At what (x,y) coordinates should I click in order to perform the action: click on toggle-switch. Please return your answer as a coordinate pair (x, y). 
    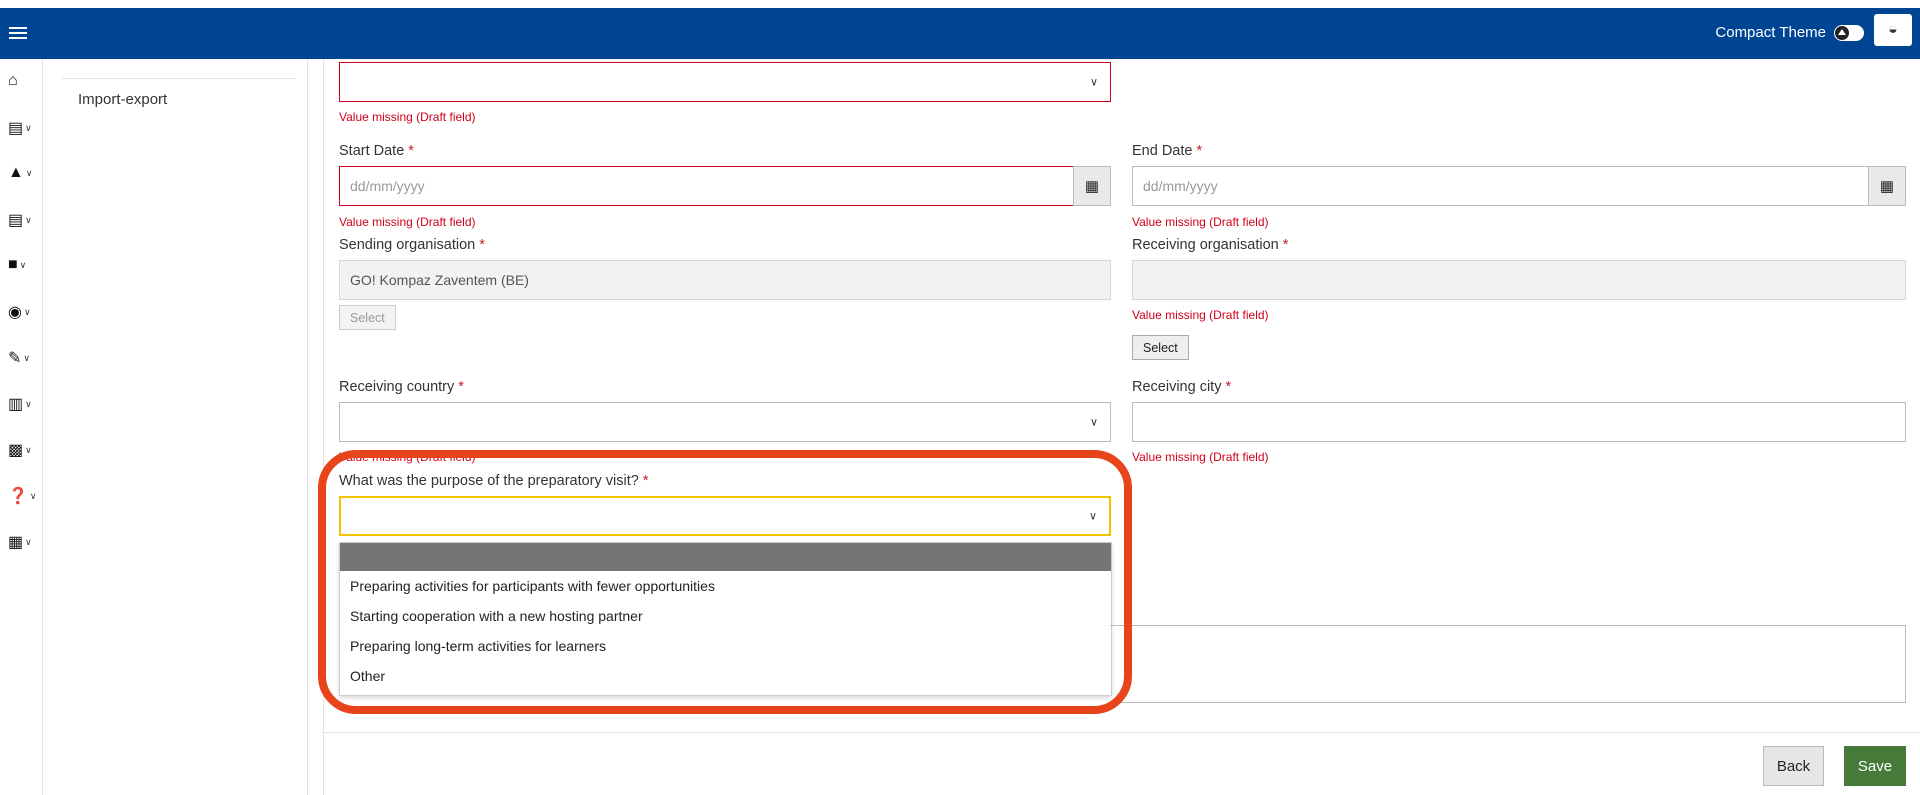
    Looking at the image, I should click on (1849, 32).